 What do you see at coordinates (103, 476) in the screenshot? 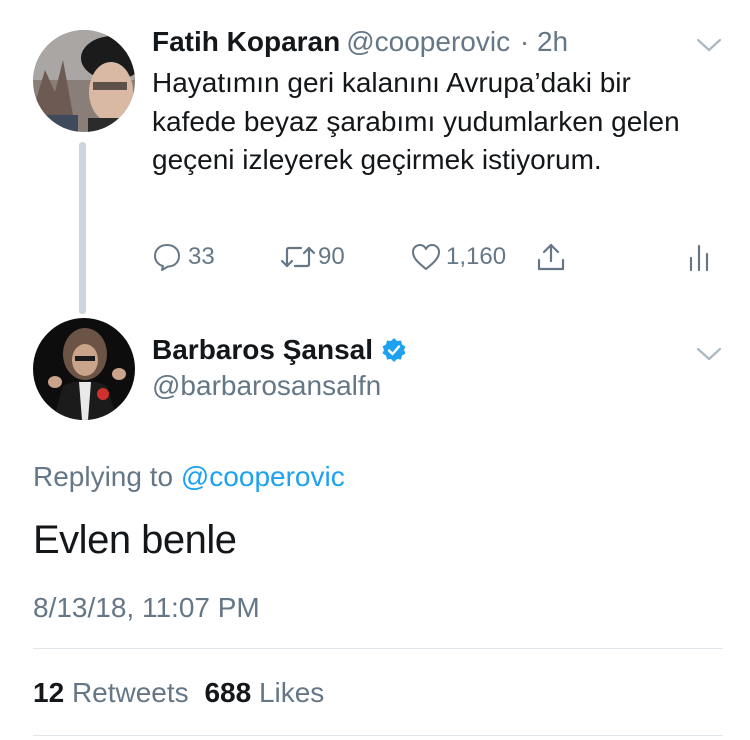
I see `replying-to-prefix: Replying to` at bounding box center [103, 476].